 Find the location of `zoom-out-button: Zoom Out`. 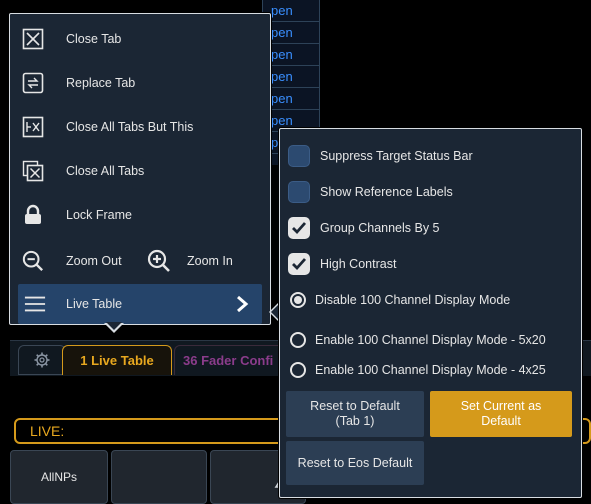

zoom-out-button: Zoom Out is located at coordinates (94, 261).